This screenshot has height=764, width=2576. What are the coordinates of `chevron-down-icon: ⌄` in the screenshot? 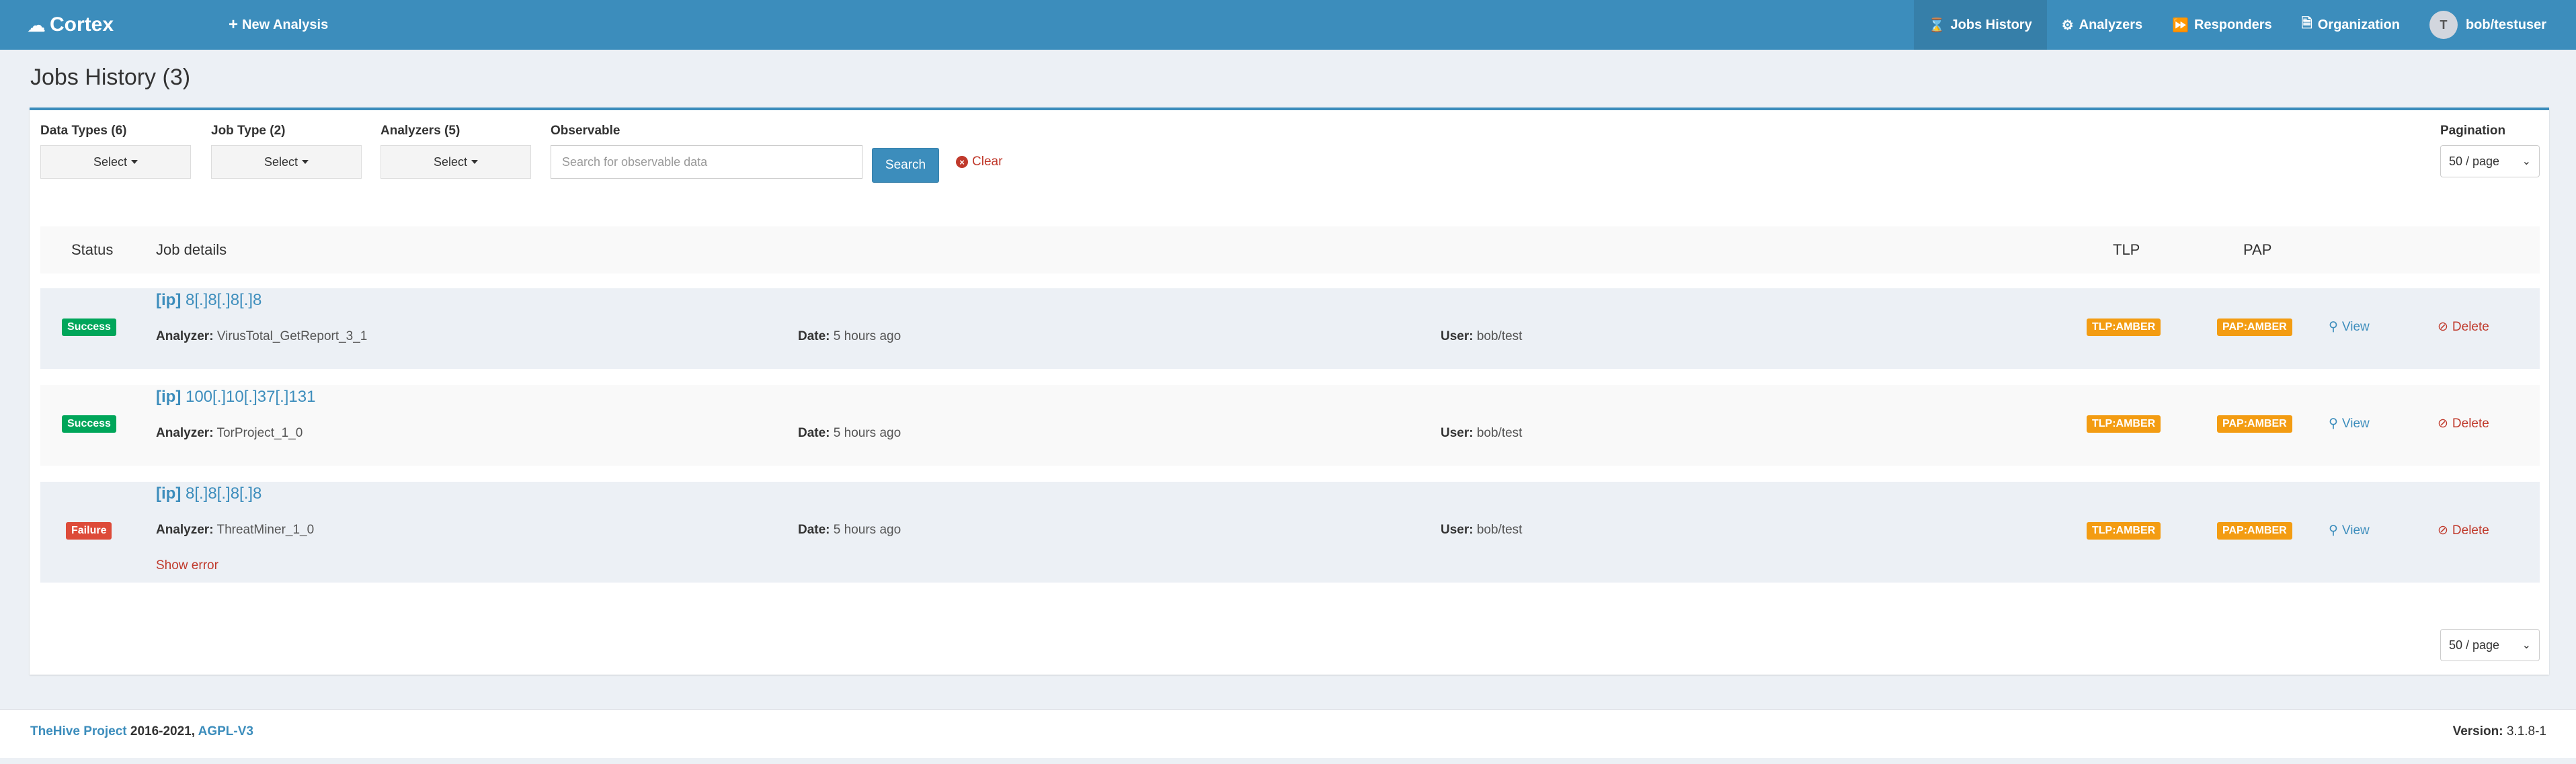 It's located at (2526, 645).